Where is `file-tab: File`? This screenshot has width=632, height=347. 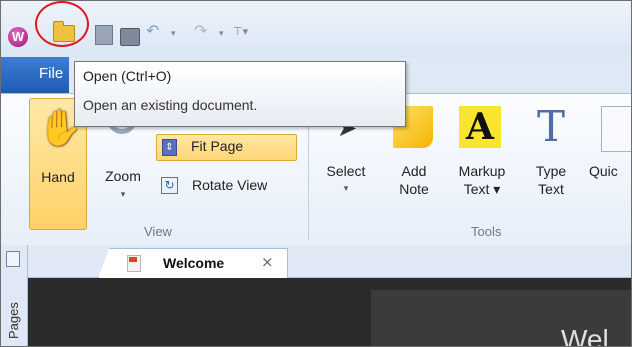 file-tab: File is located at coordinates (35, 75).